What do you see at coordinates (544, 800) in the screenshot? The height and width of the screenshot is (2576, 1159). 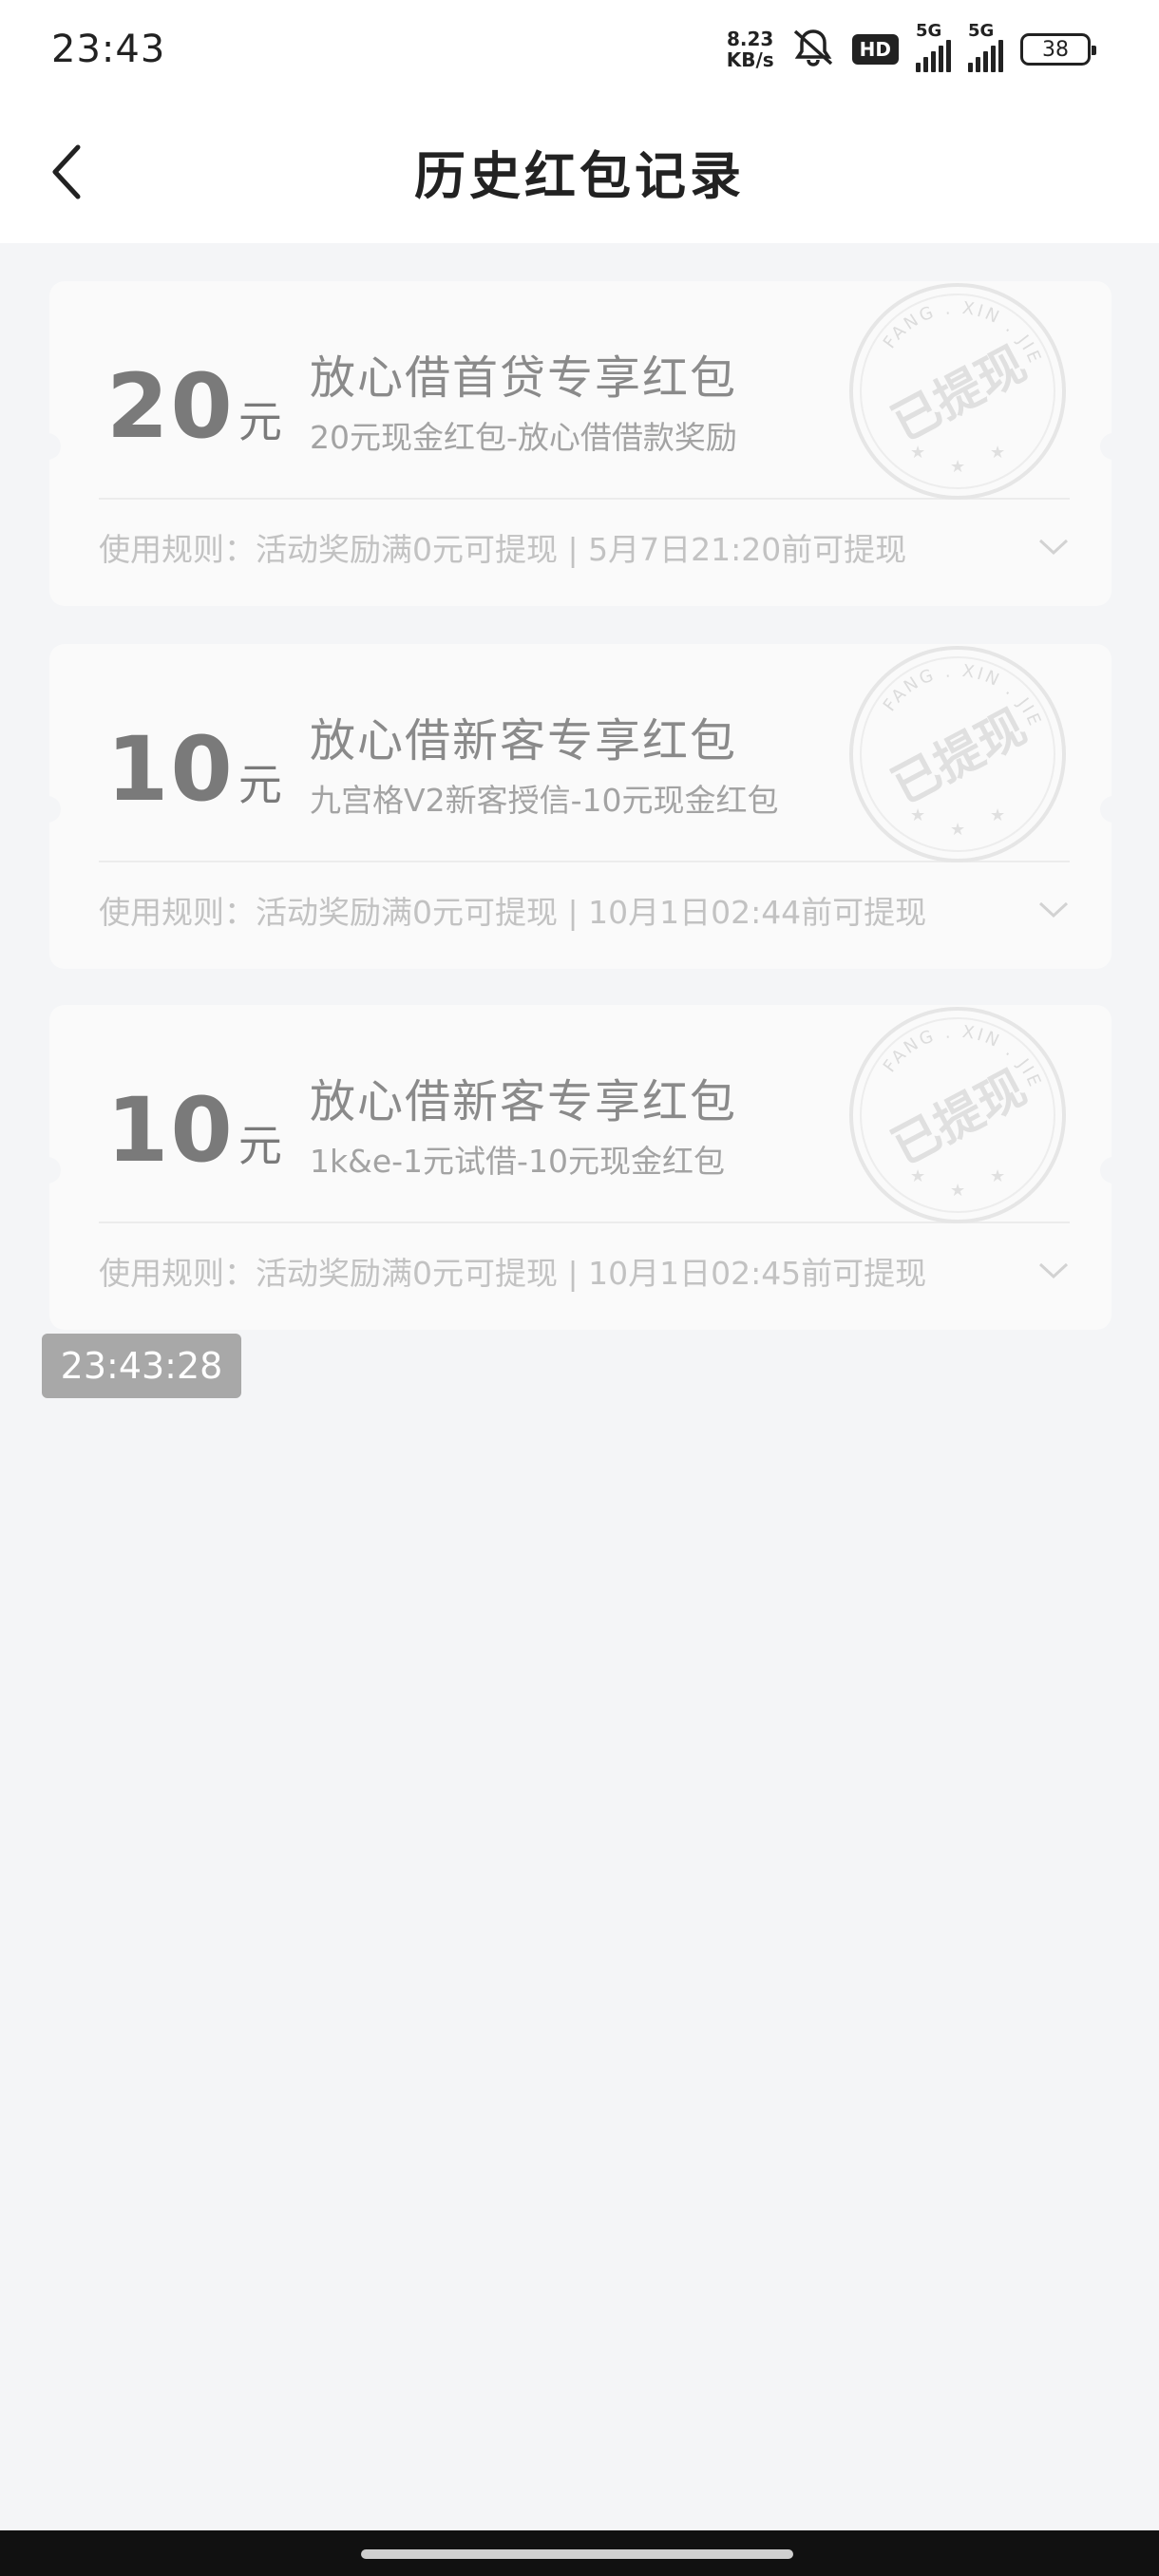 I see `card-subtitle: 九宫格V2新客授信-10元现金红包` at bounding box center [544, 800].